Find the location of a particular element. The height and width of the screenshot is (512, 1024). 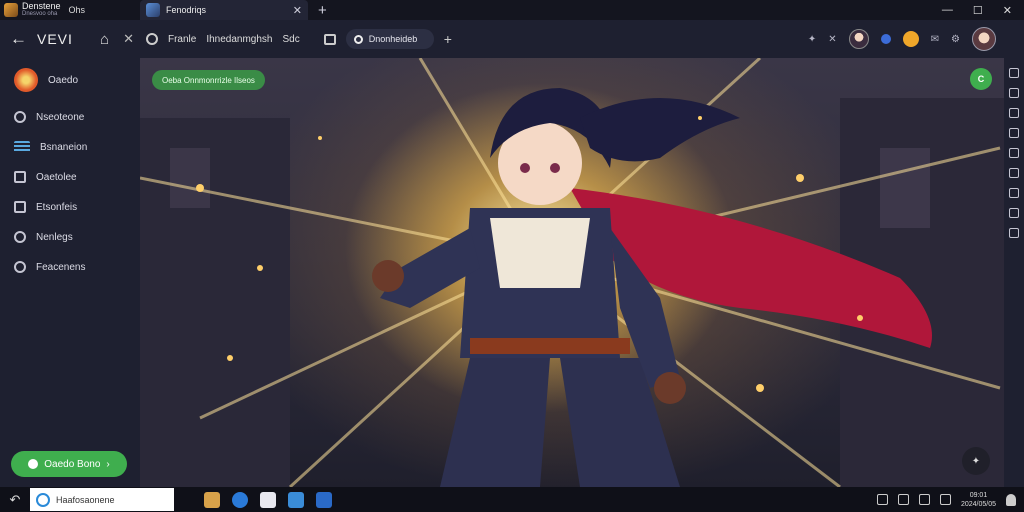

building-left is located at coordinates (215, 302).